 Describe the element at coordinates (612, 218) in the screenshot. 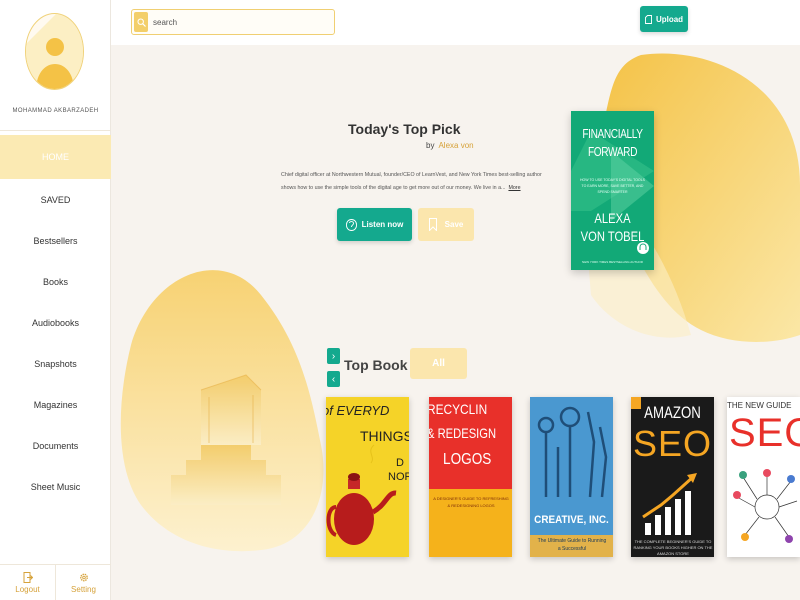

I see `cover-author-line-1: ALEXA` at that location.